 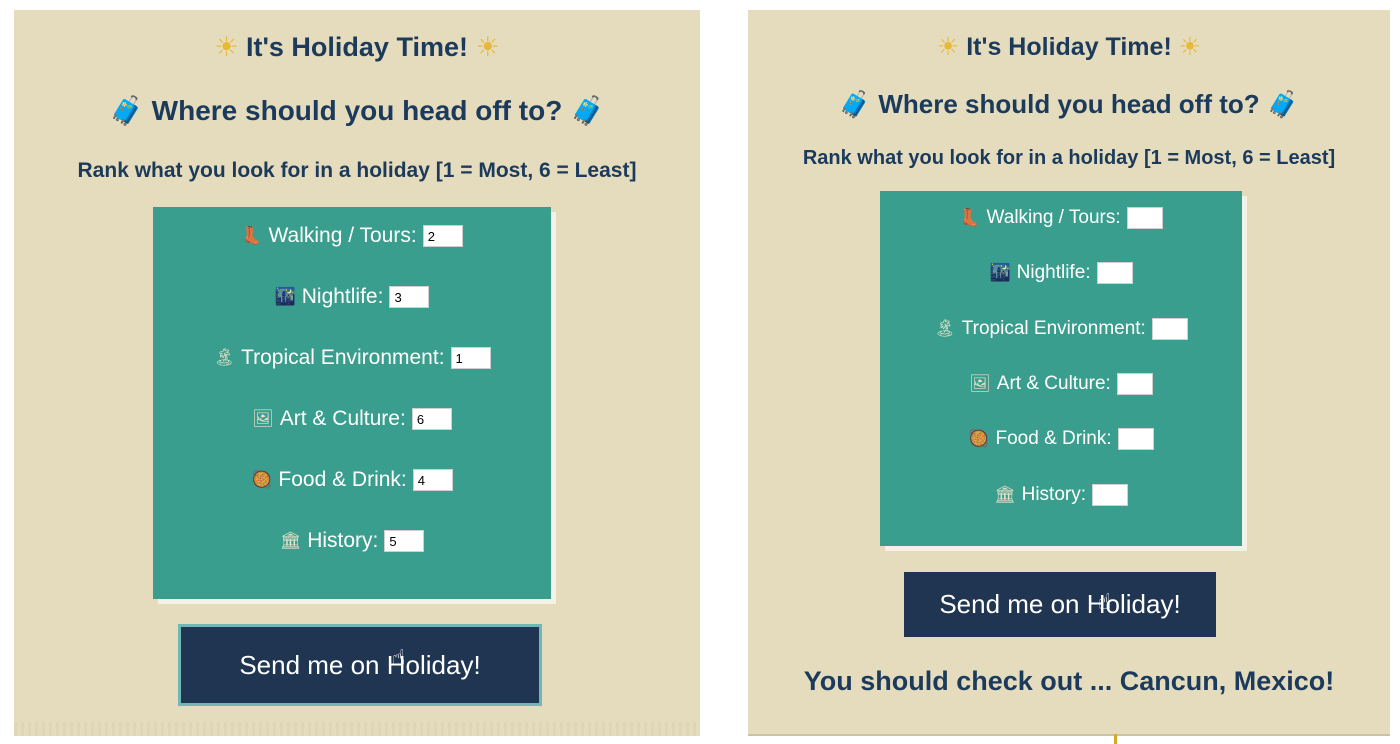 What do you see at coordinates (1115, 739) in the screenshot?
I see `decorative-marker` at bounding box center [1115, 739].